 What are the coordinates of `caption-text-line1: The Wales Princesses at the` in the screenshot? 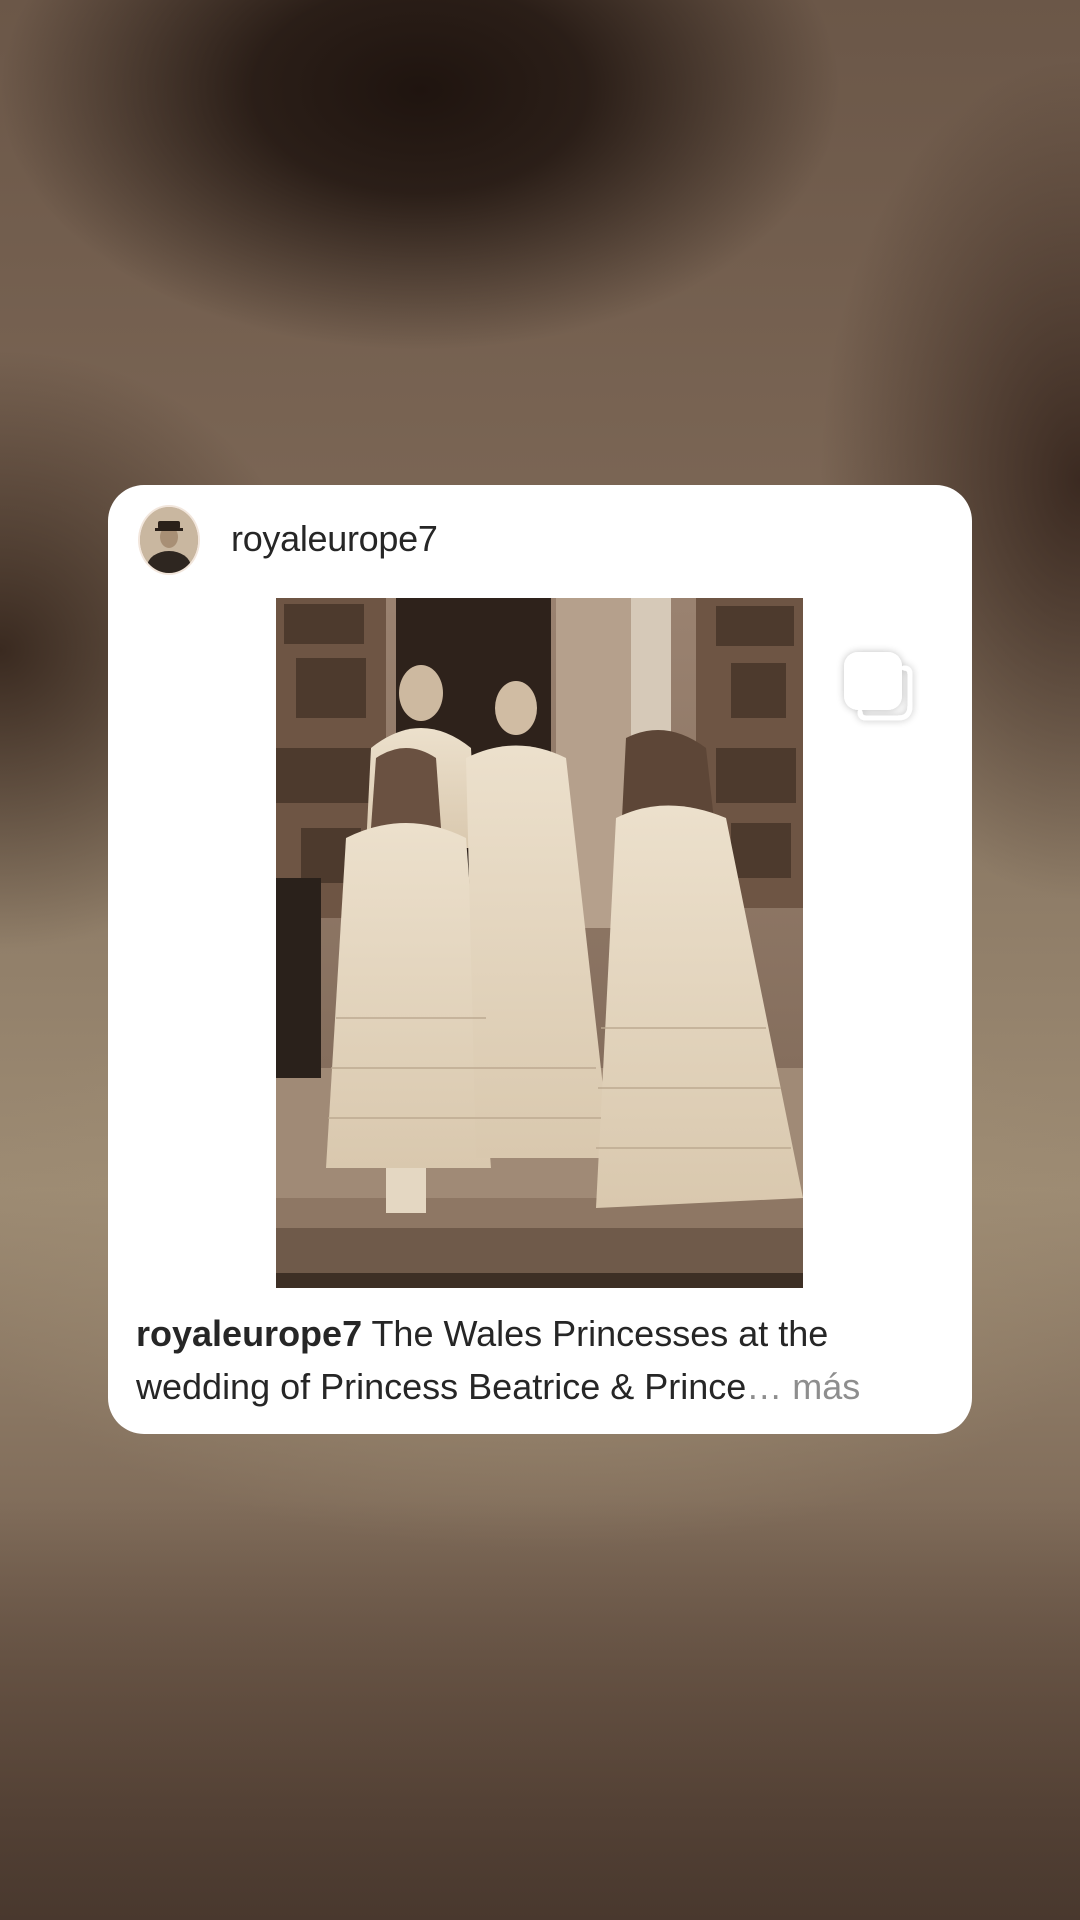 It's located at (595, 1333).